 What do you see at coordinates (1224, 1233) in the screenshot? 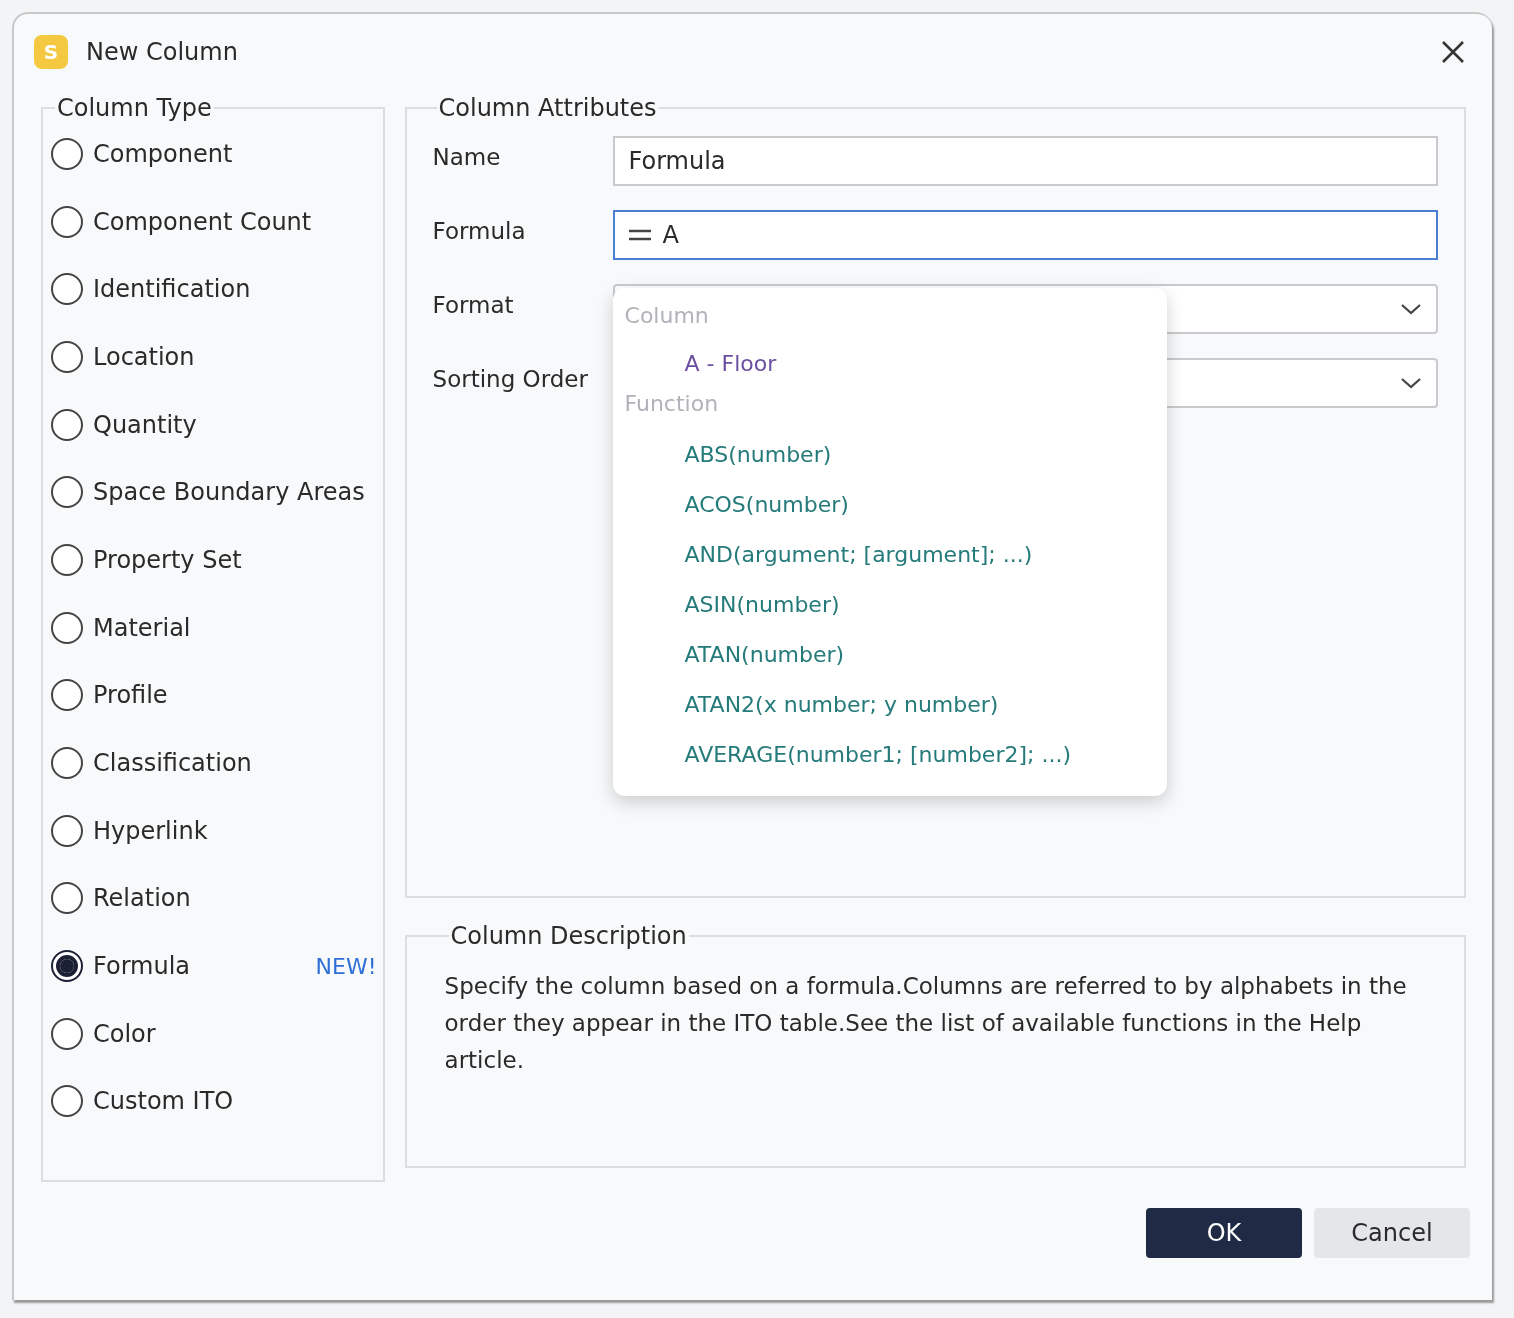
I see `ok-button: OK` at bounding box center [1224, 1233].